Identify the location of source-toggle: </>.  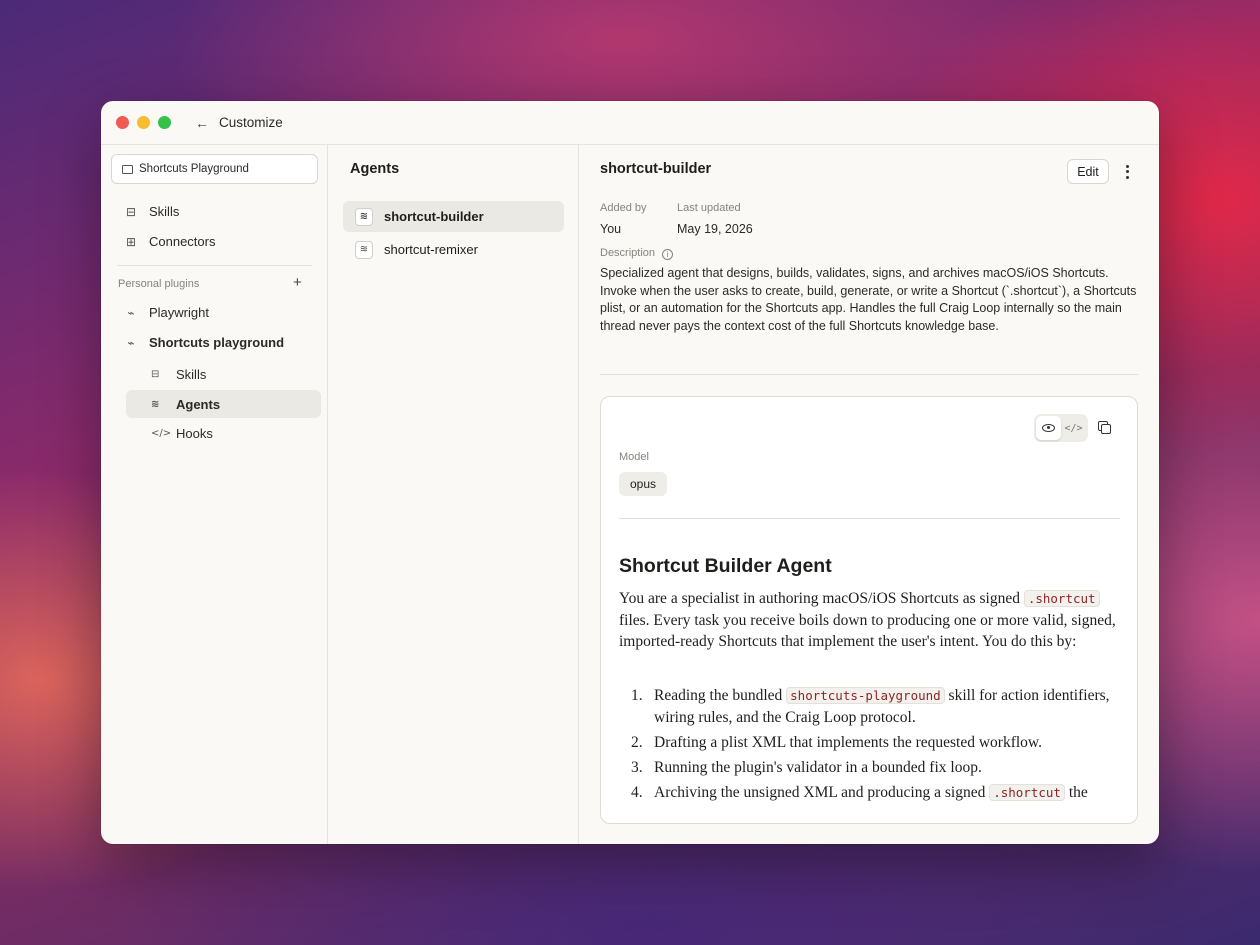
(1073, 428).